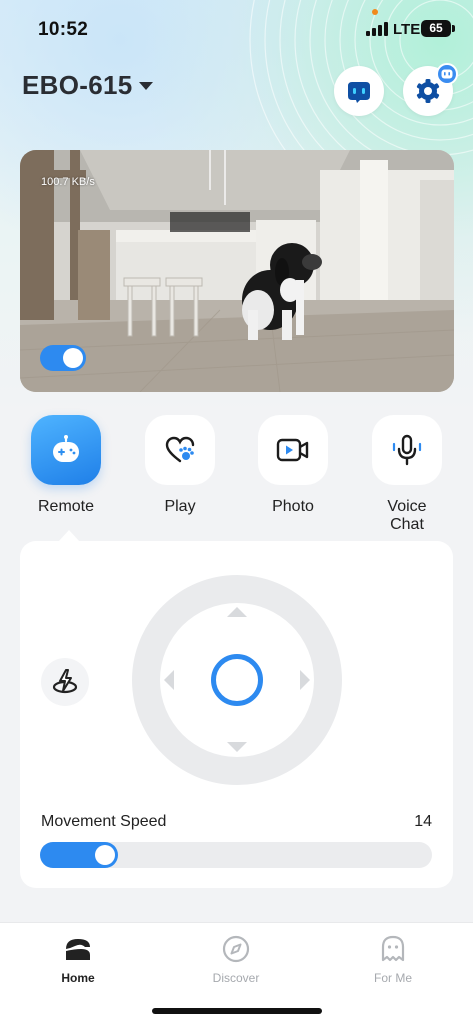  I want to click on battery-icon: 65, so click(438, 28).